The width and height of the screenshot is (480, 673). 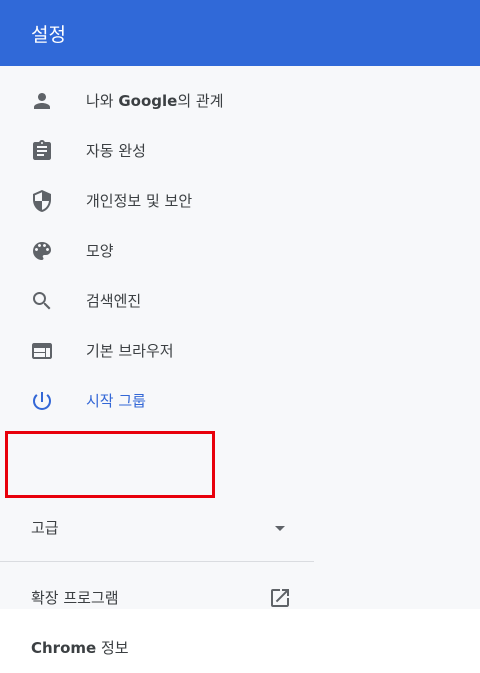 I want to click on person-icon, so click(x=42, y=101).